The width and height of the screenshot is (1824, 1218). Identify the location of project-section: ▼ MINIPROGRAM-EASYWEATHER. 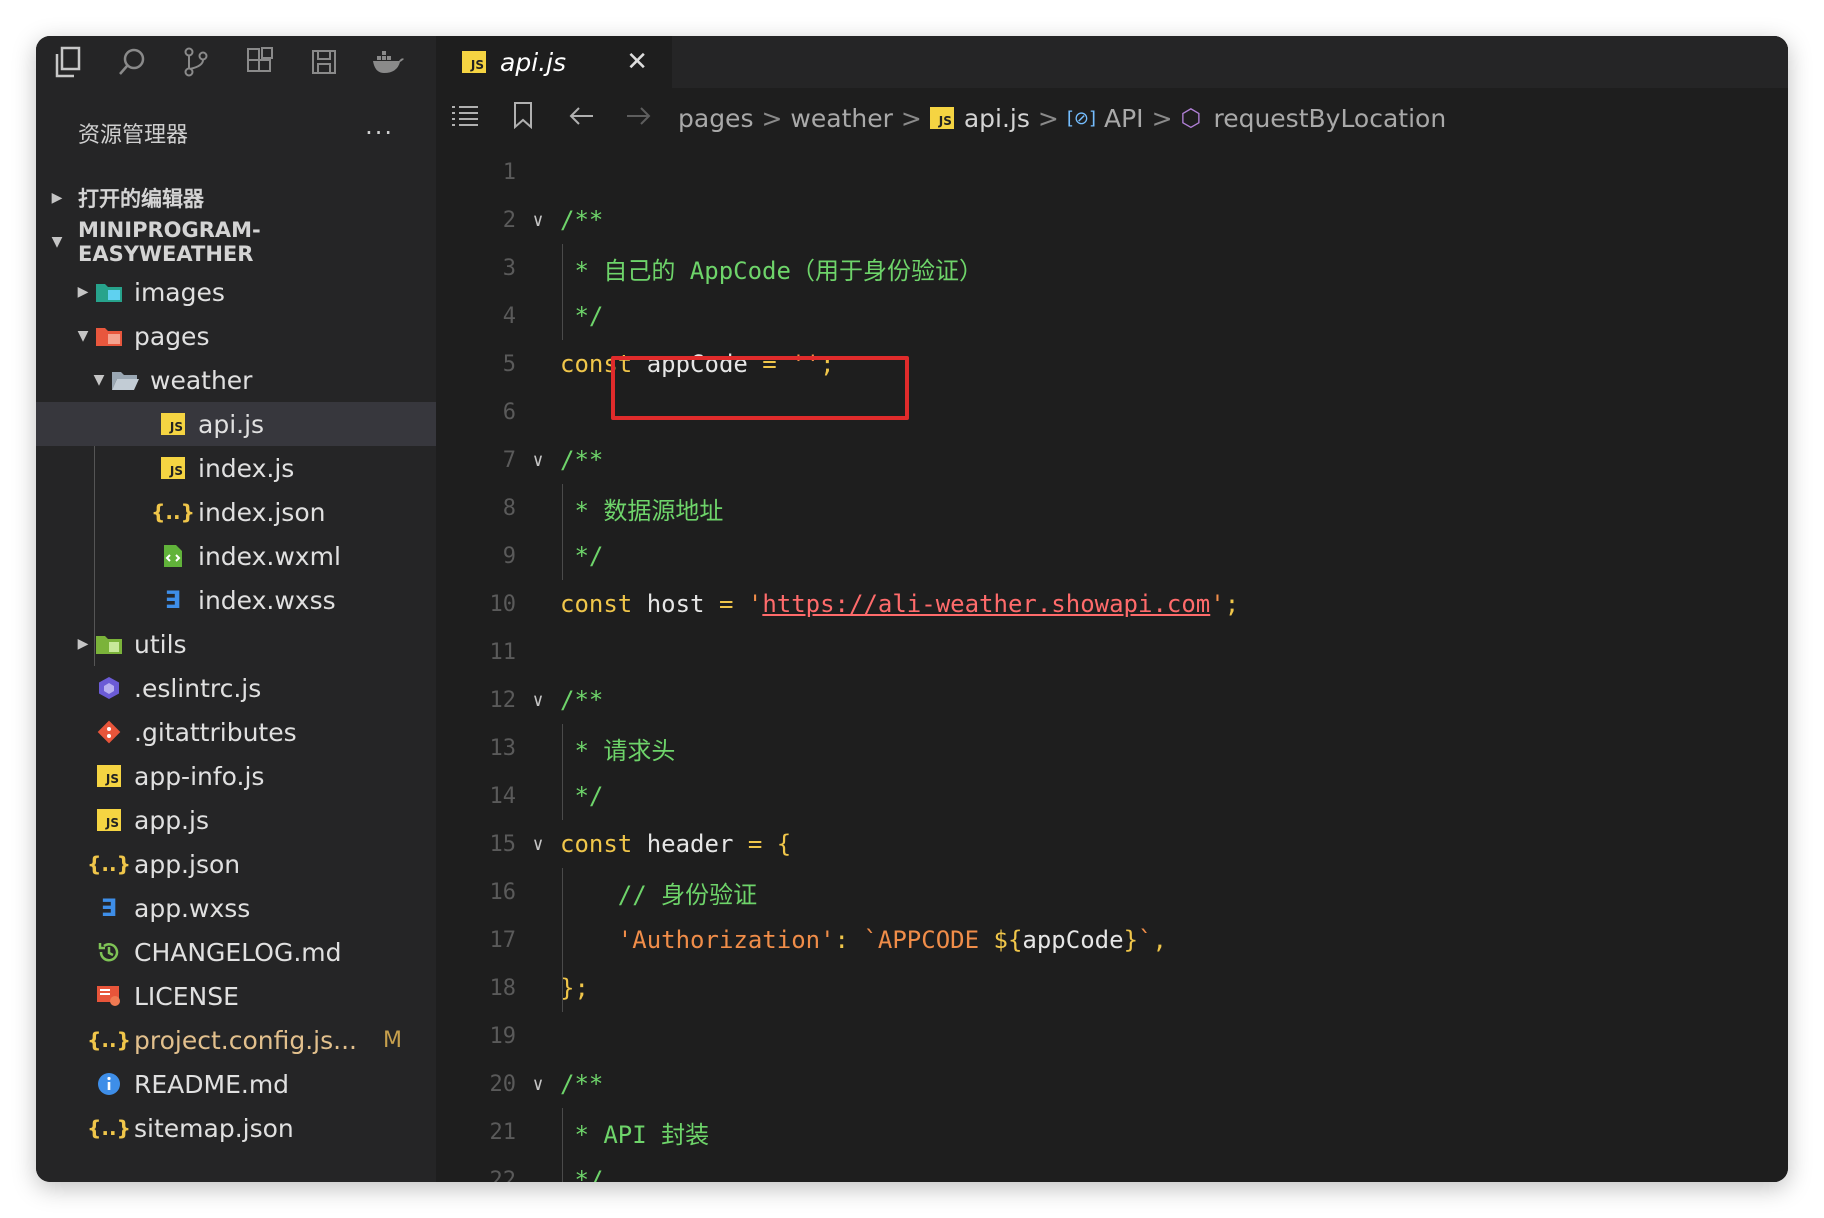
(236, 242).